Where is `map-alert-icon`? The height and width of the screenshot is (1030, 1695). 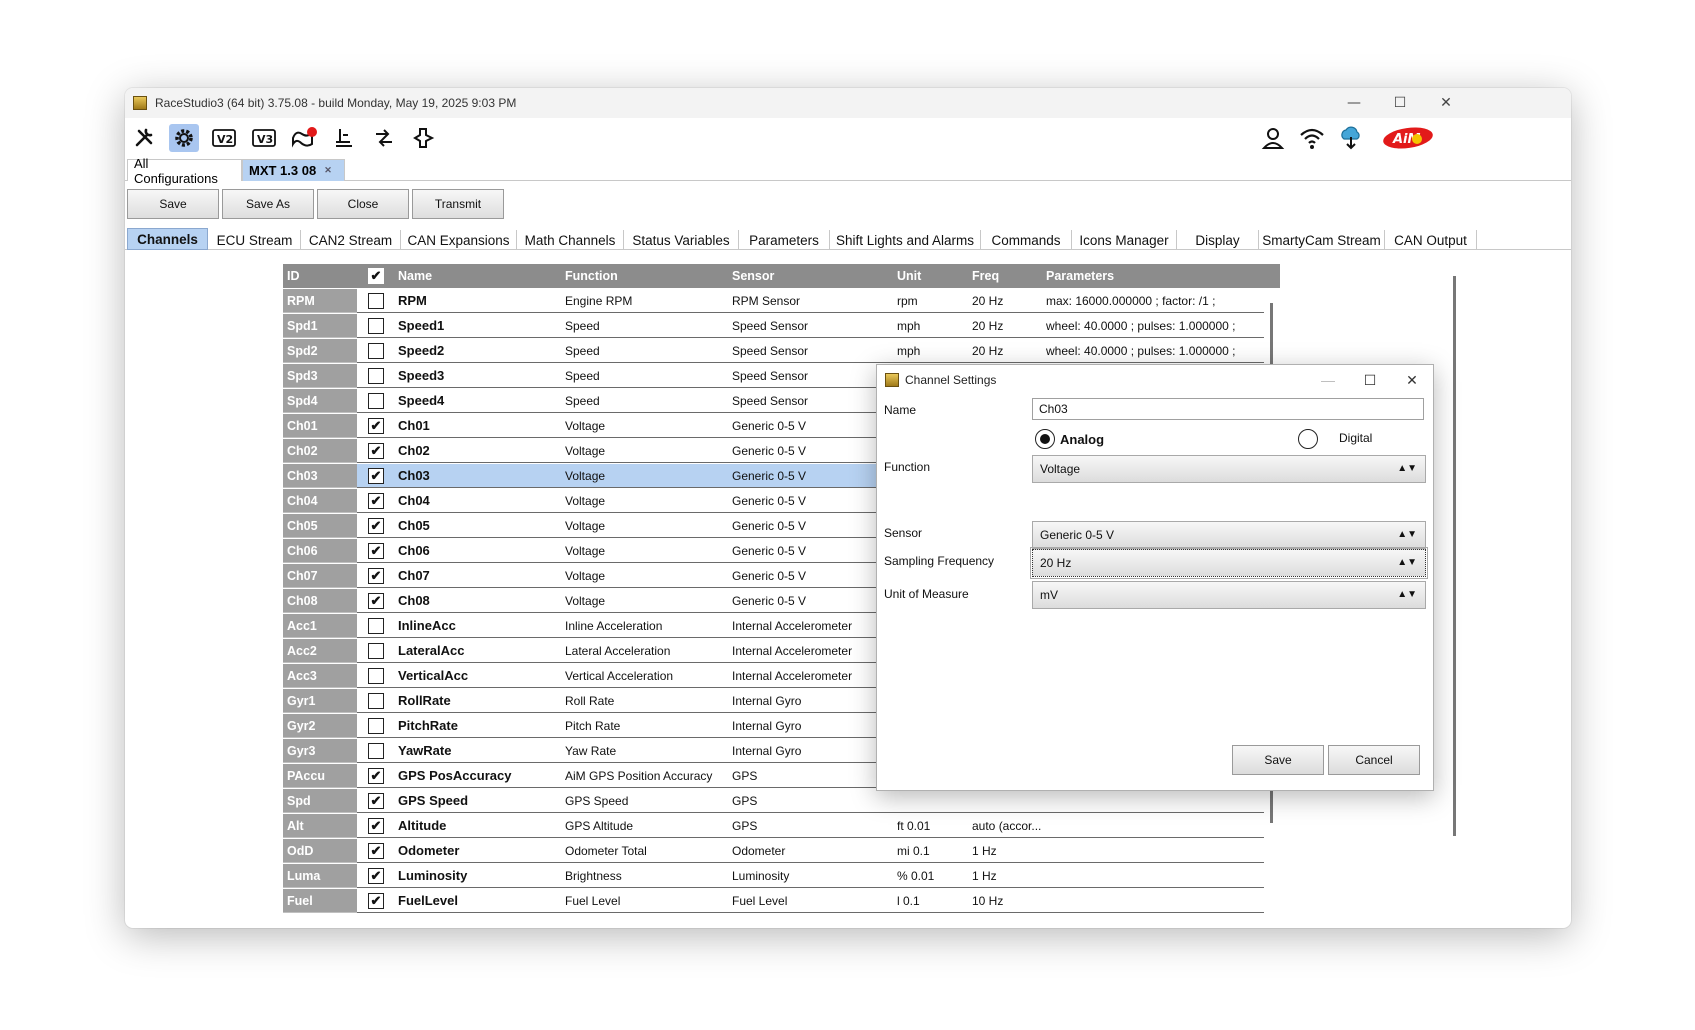
map-alert-icon is located at coordinates (304, 138).